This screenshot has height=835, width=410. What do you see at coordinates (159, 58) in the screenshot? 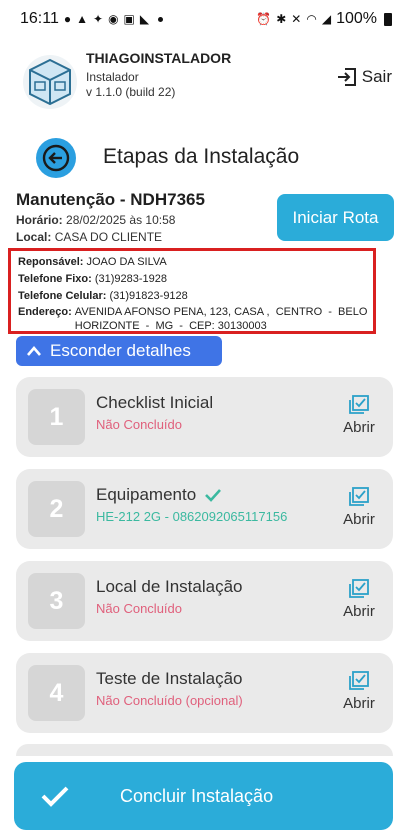
I see `app-name: THIAGOINSTALADOR` at bounding box center [159, 58].